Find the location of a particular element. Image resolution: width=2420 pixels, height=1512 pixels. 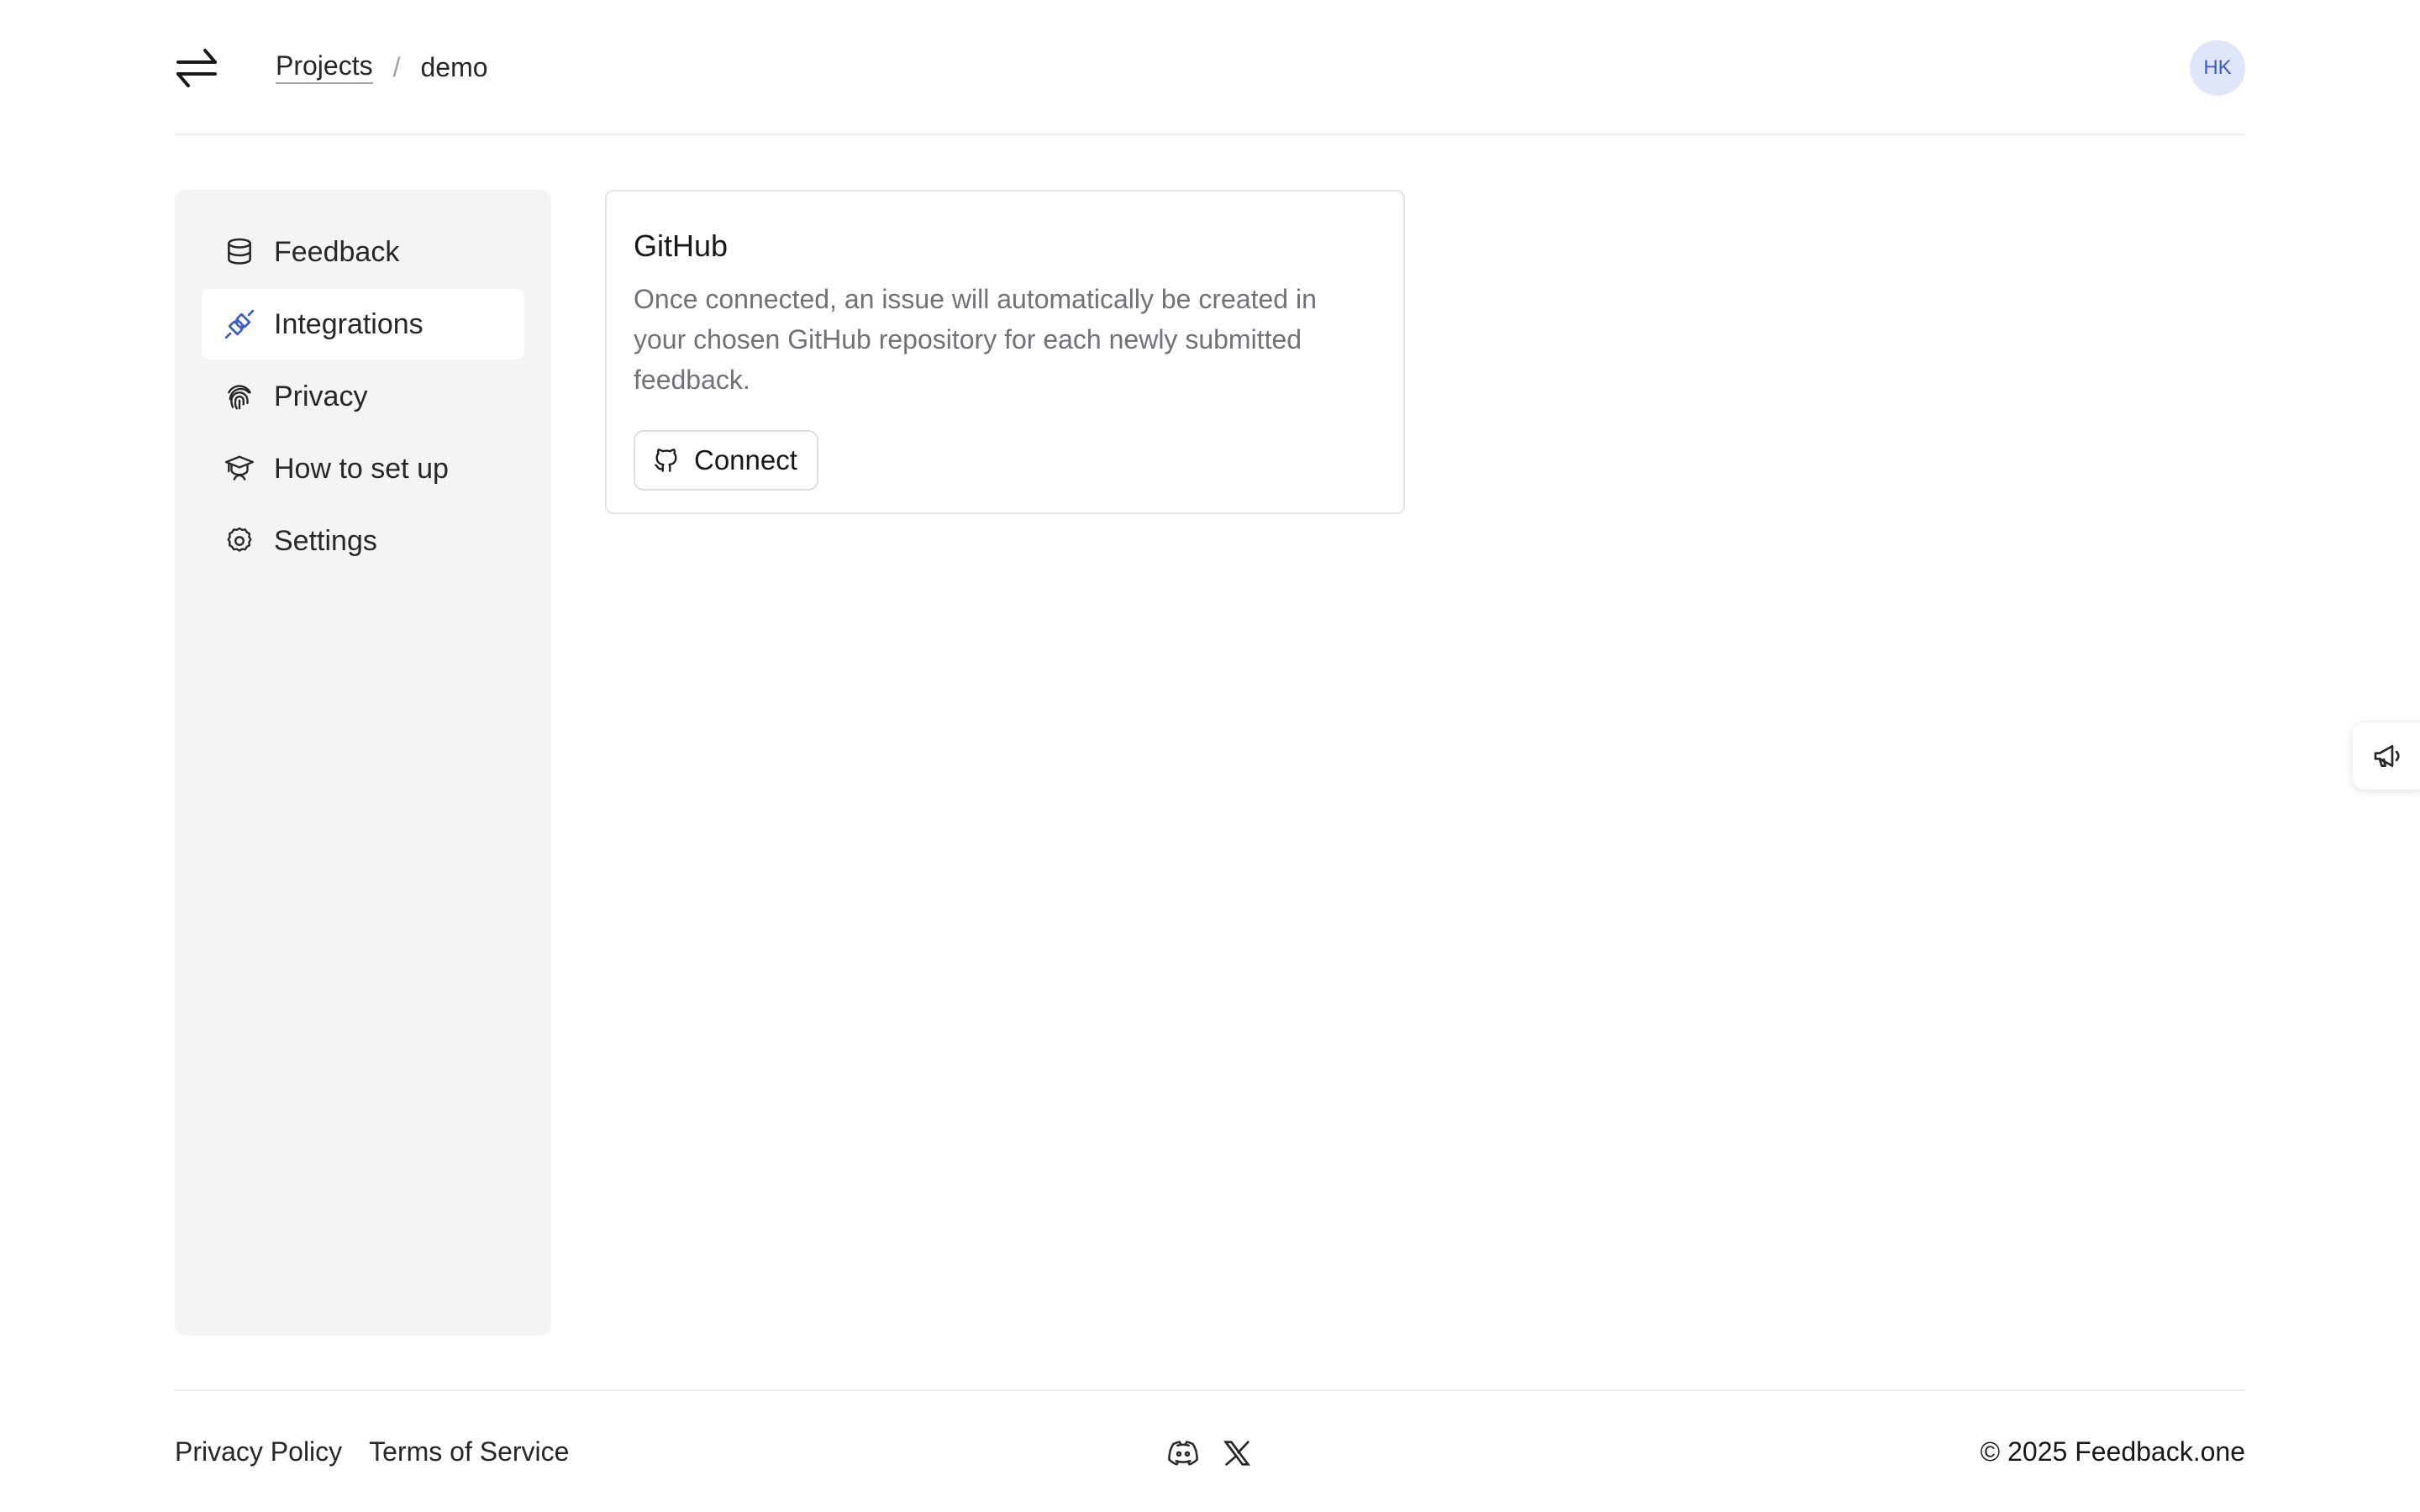

sidebar-item-privacy: Privacy is located at coordinates (363, 396).